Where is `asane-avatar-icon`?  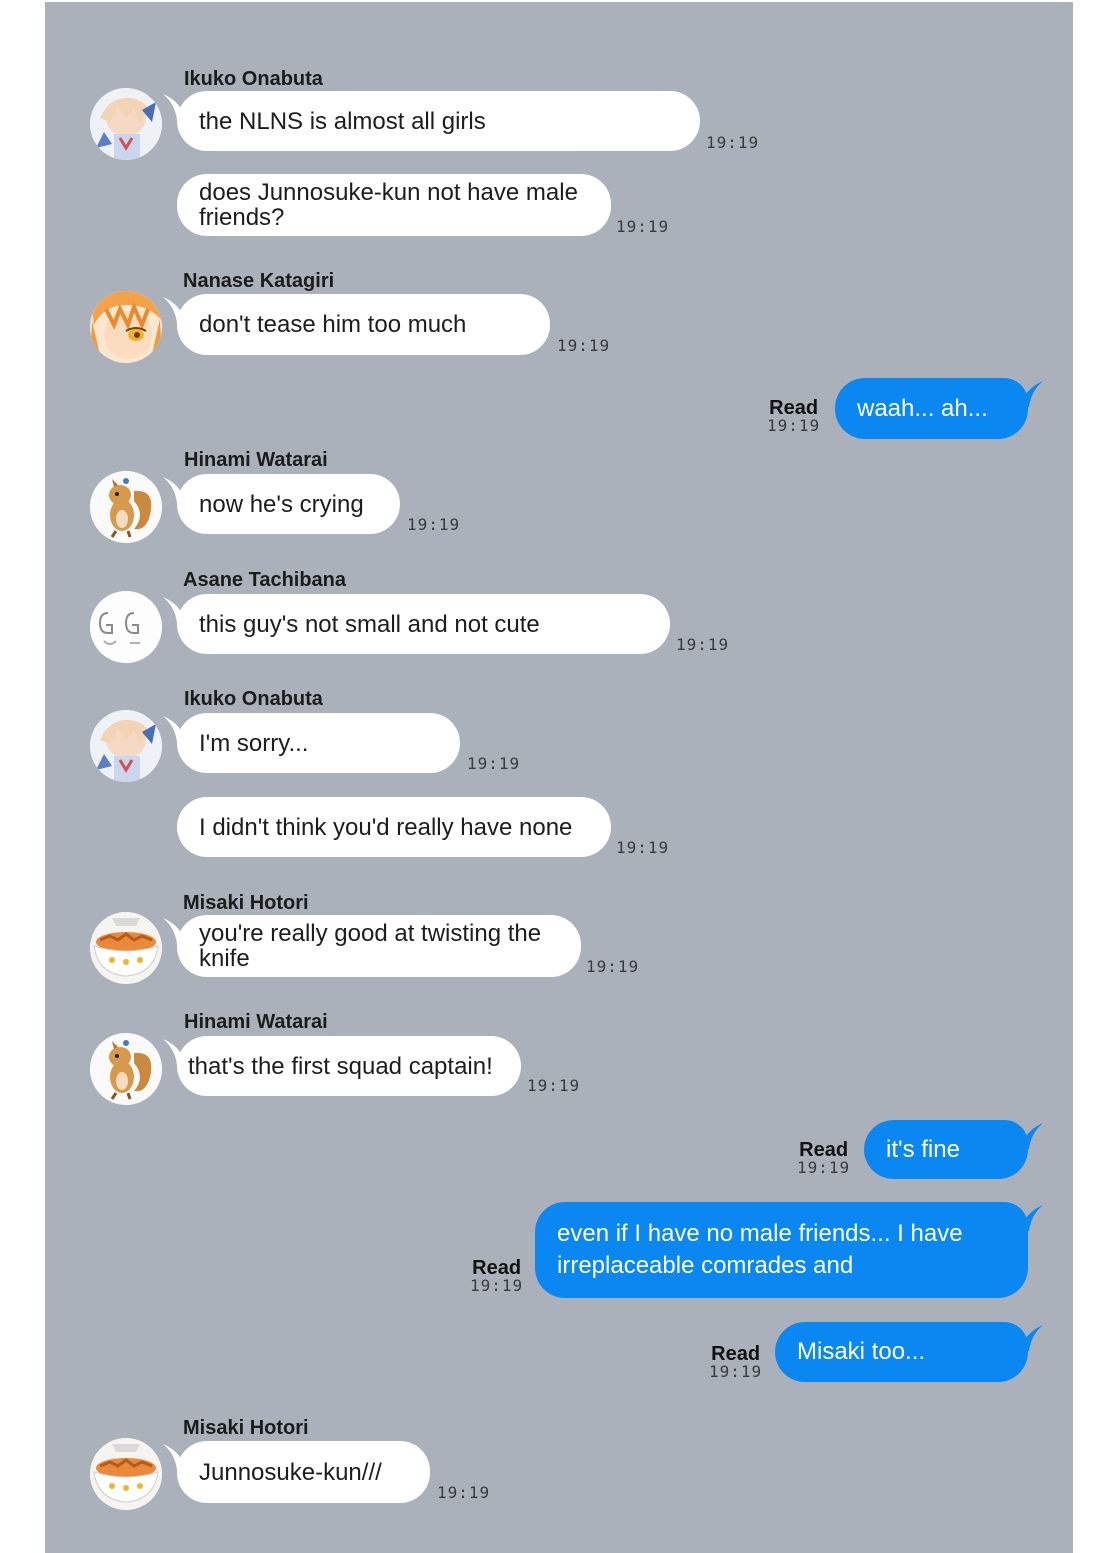
asane-avatar-icon is located at coordinates (126, 627).